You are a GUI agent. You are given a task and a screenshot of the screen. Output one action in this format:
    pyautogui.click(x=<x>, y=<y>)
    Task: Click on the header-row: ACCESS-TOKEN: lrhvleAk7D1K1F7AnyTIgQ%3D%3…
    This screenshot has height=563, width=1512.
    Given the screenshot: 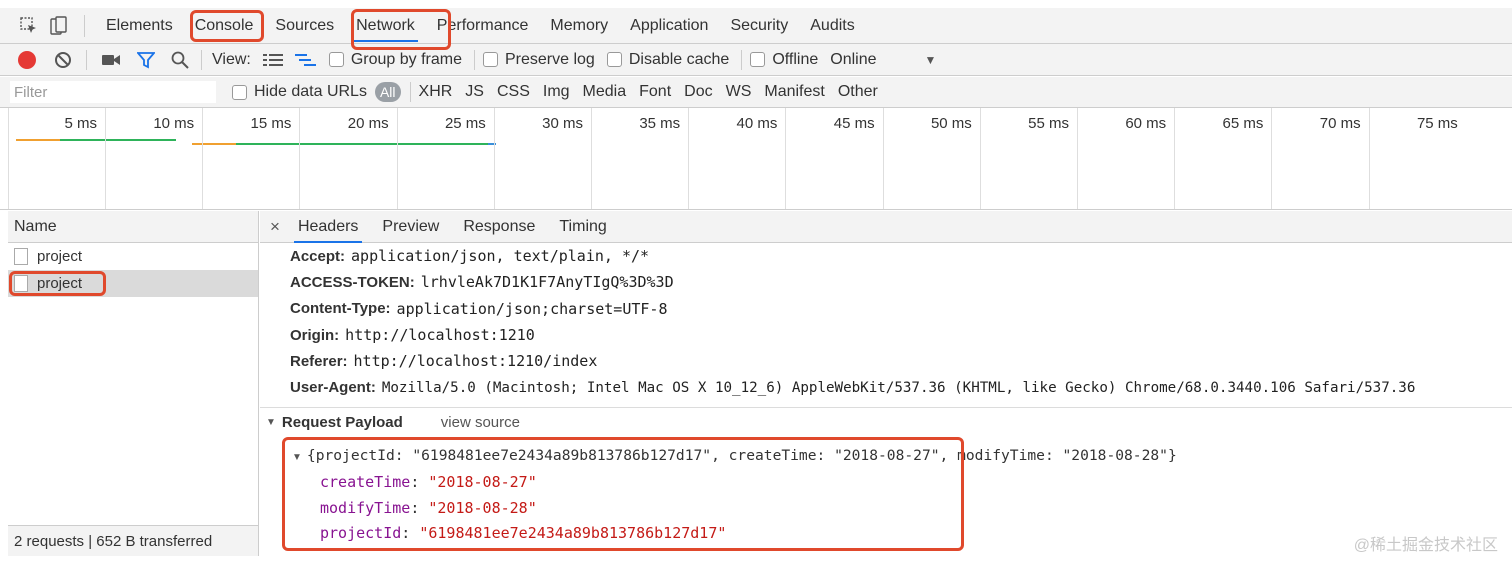 What is the action you would take?
    pyautogui.click(x=886, y=282)
    